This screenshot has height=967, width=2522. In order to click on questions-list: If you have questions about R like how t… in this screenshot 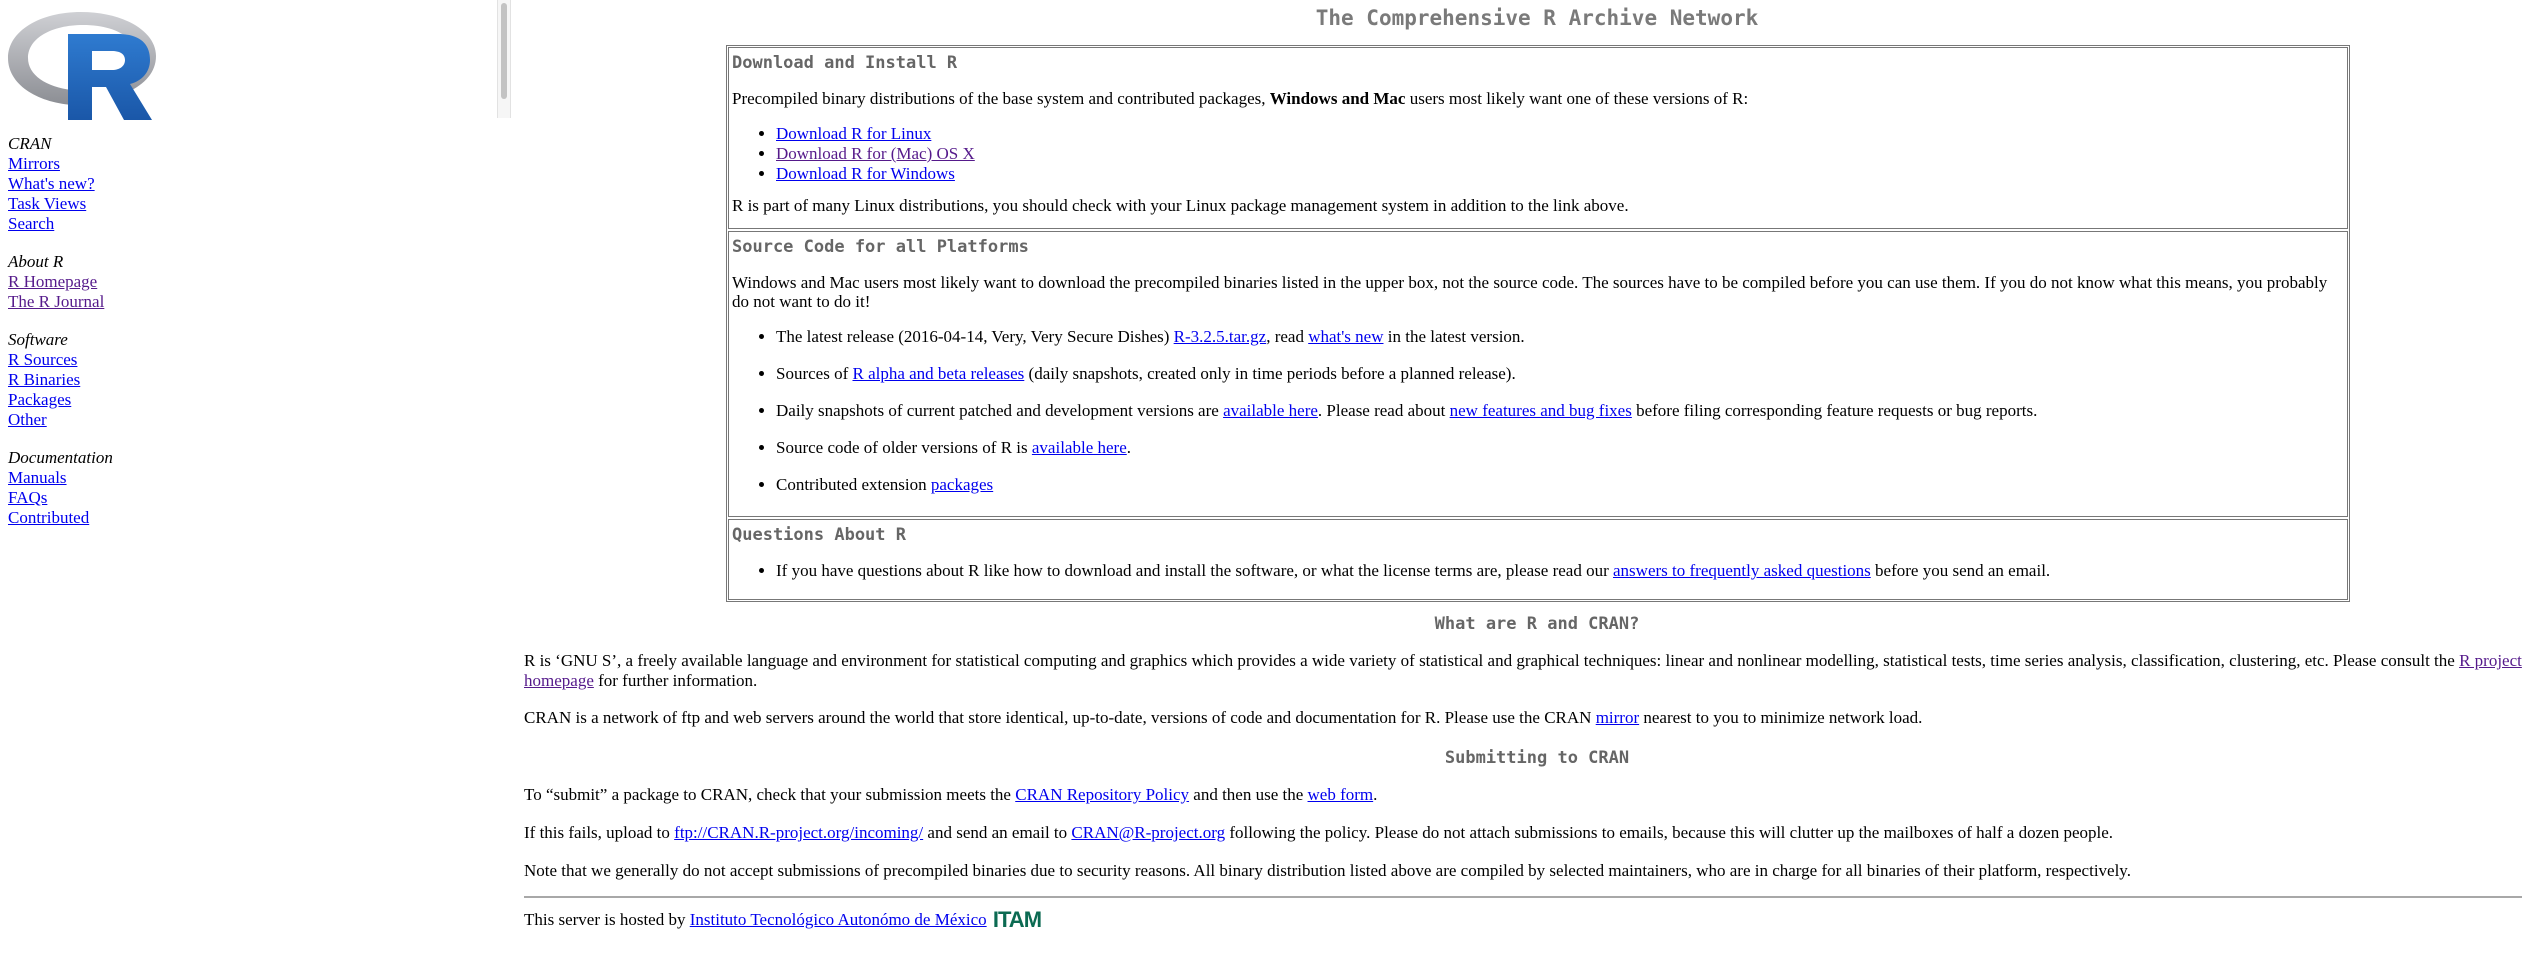, I will do `click(1538, 571)`.